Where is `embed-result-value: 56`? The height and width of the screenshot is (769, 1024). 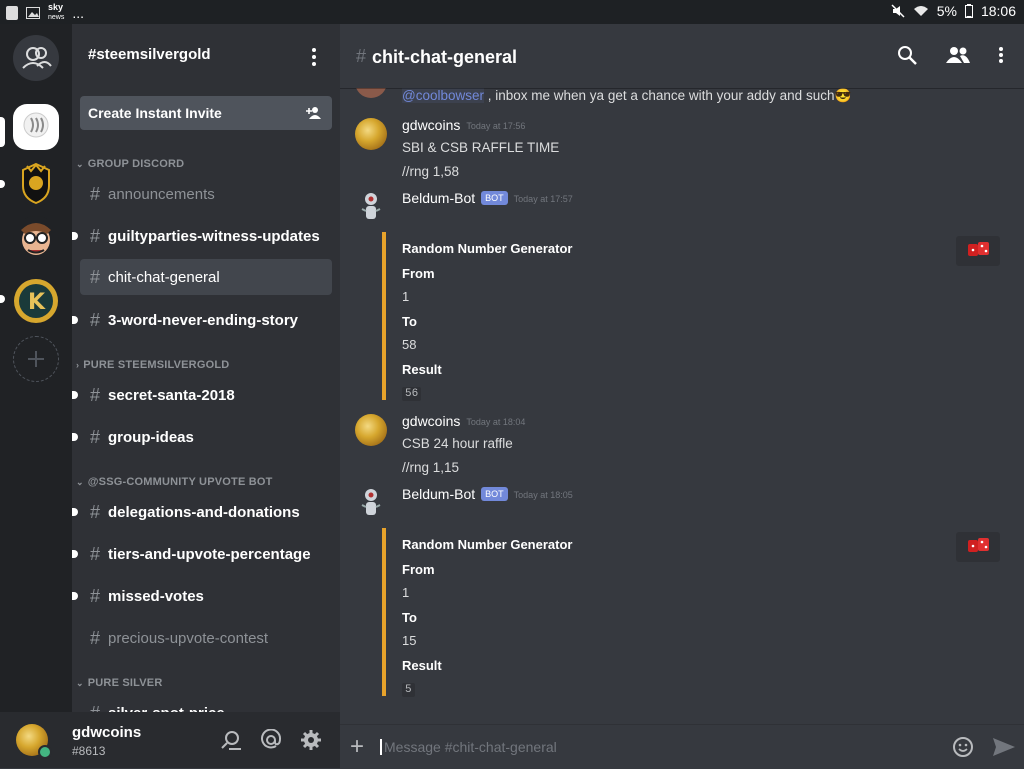 embed-result-value: 56 is located at coordinates (412, 394).